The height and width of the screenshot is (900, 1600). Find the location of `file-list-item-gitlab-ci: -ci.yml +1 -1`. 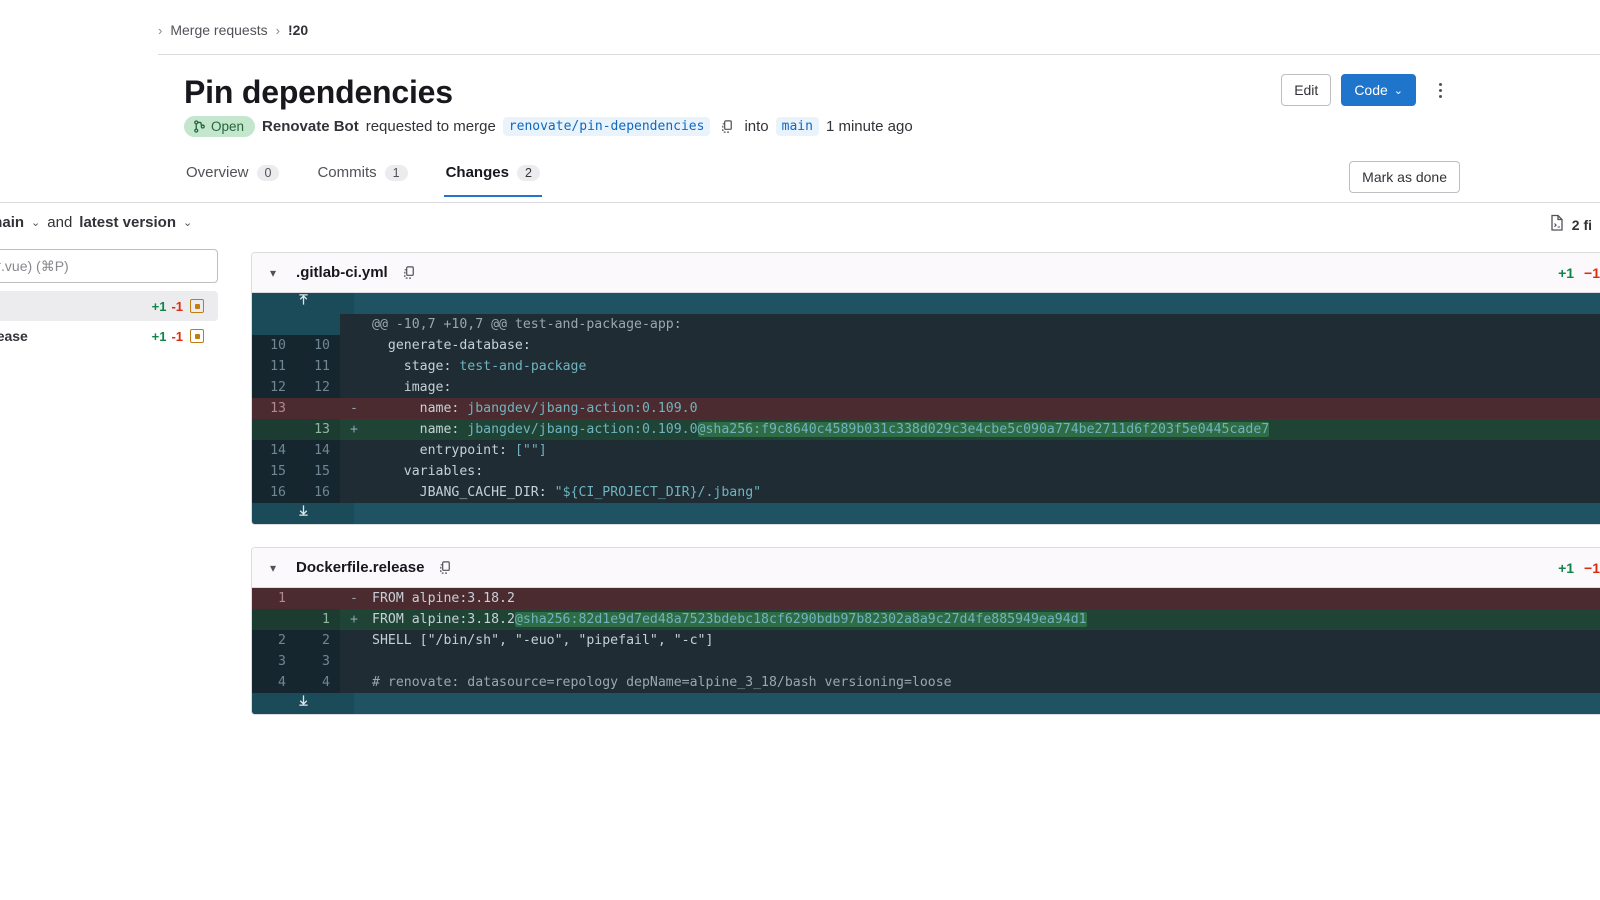

file-list-item-gitlab-ci: -ci.yml +1 -1 is located at coordinates (109, 306).